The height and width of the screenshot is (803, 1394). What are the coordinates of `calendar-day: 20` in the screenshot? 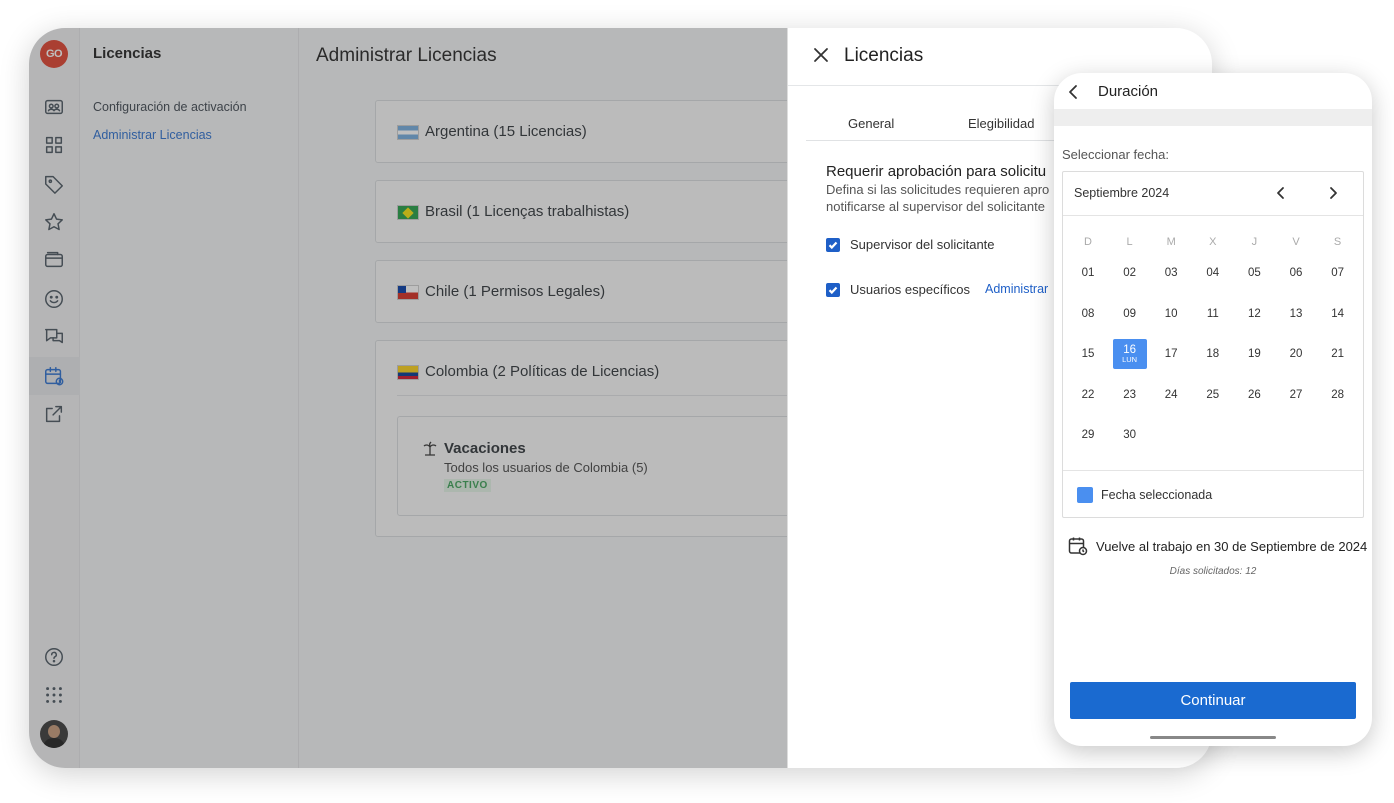 It's located at (1296, 354).